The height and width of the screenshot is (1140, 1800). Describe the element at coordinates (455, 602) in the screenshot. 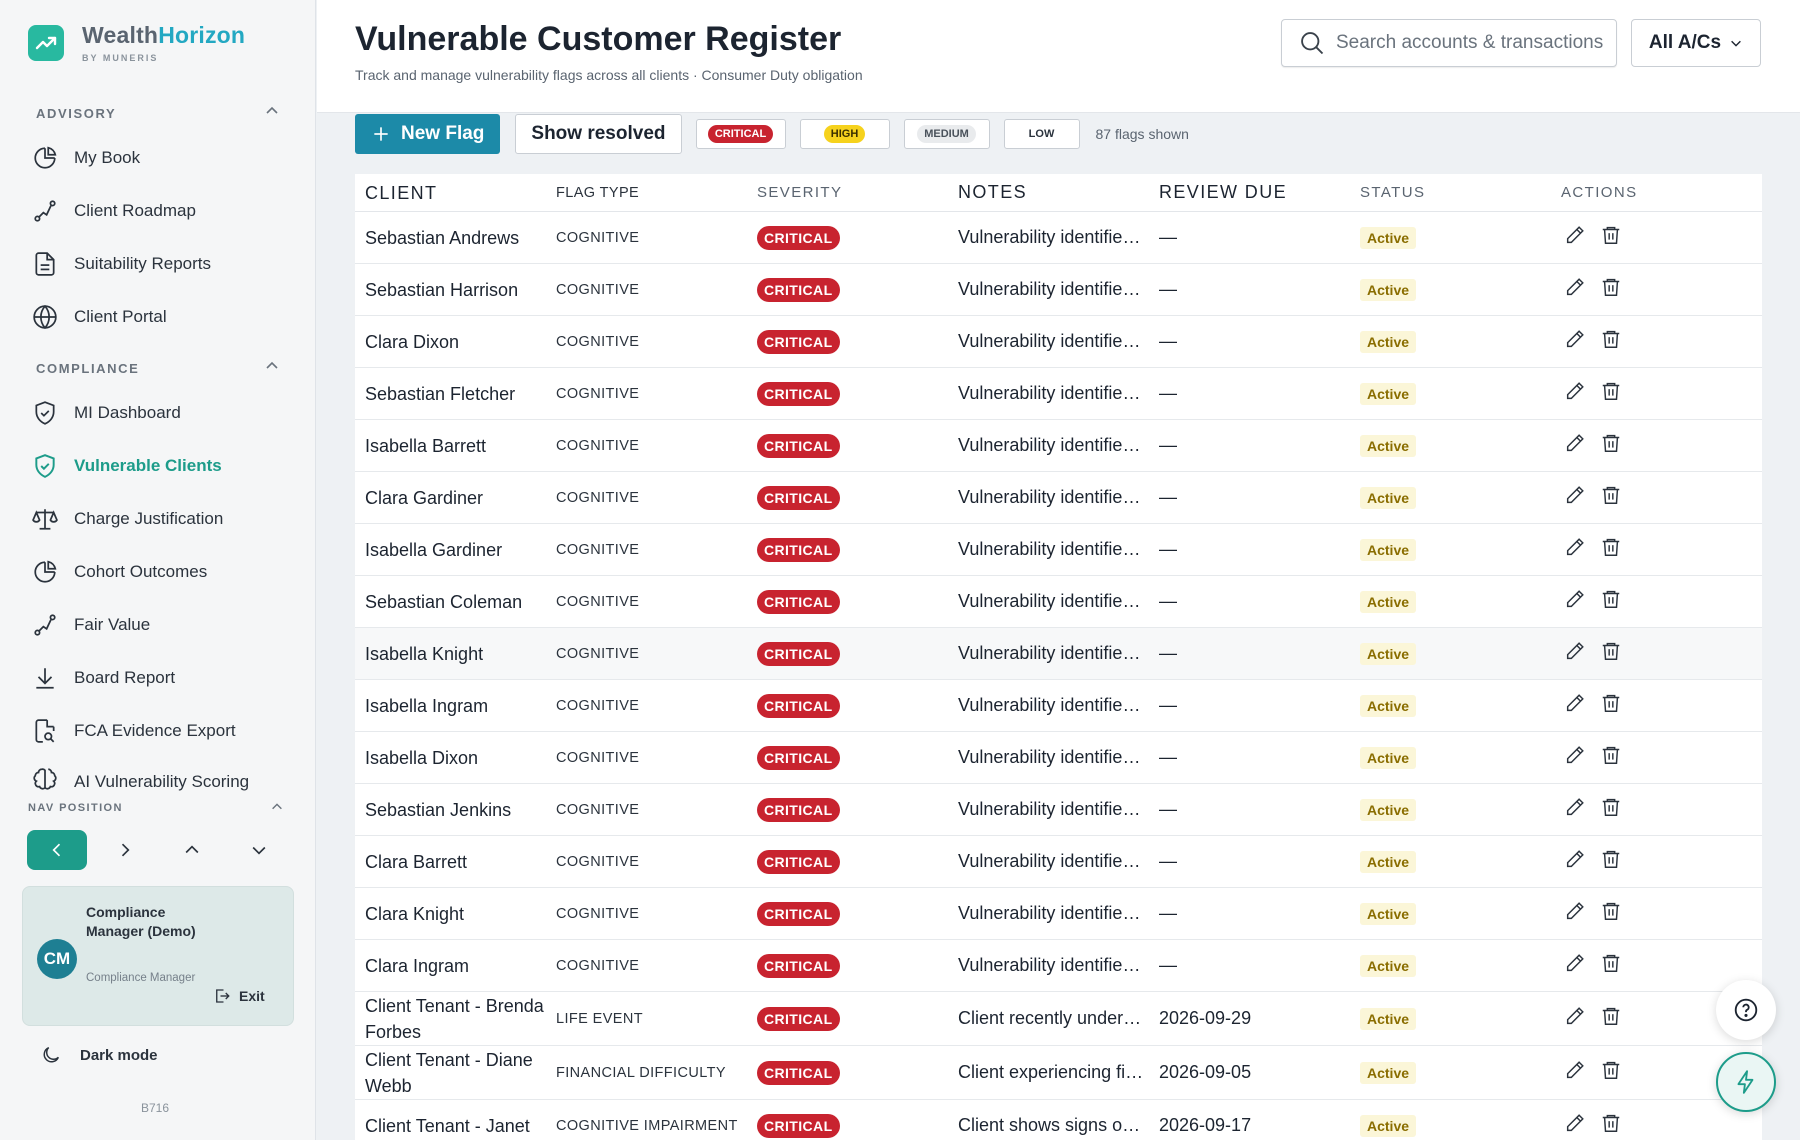

I see `cell-client: Sebastian Coleman` at that location.